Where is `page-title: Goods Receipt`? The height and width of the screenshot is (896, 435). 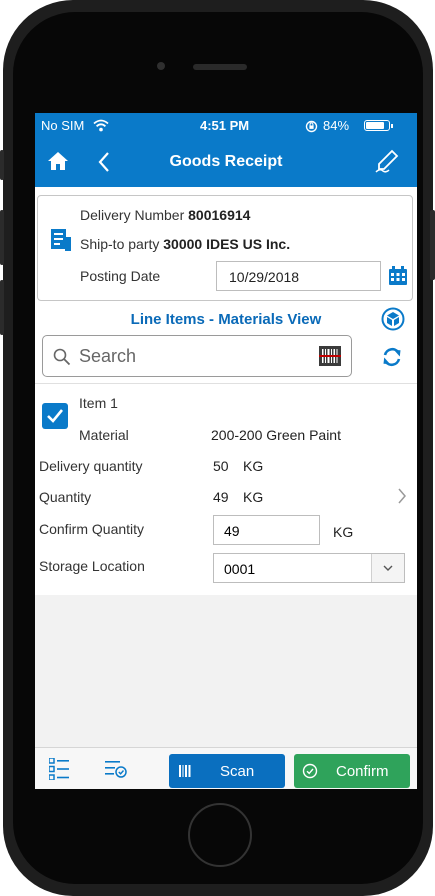 page-title: Goods Receipt is located at coordinates (226, 161).